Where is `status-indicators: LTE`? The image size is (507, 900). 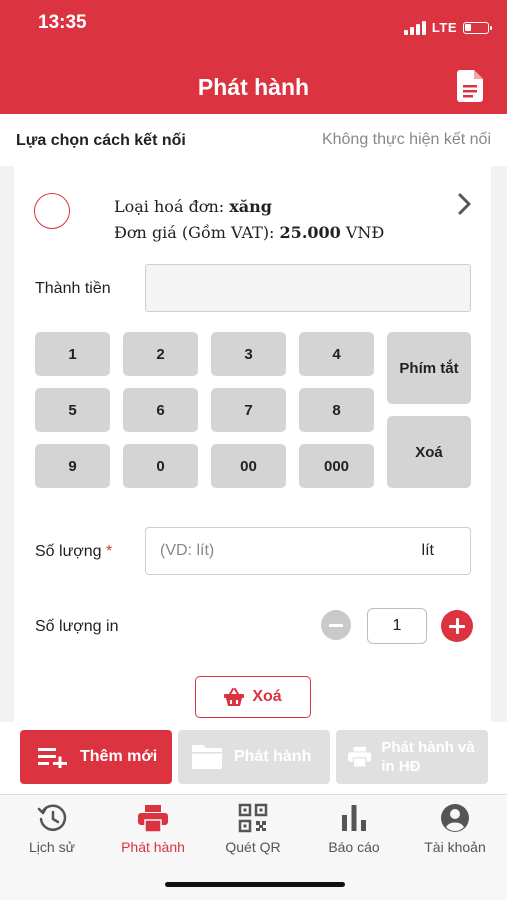
status-indicators: LTE is located at coordinates (447, 27).